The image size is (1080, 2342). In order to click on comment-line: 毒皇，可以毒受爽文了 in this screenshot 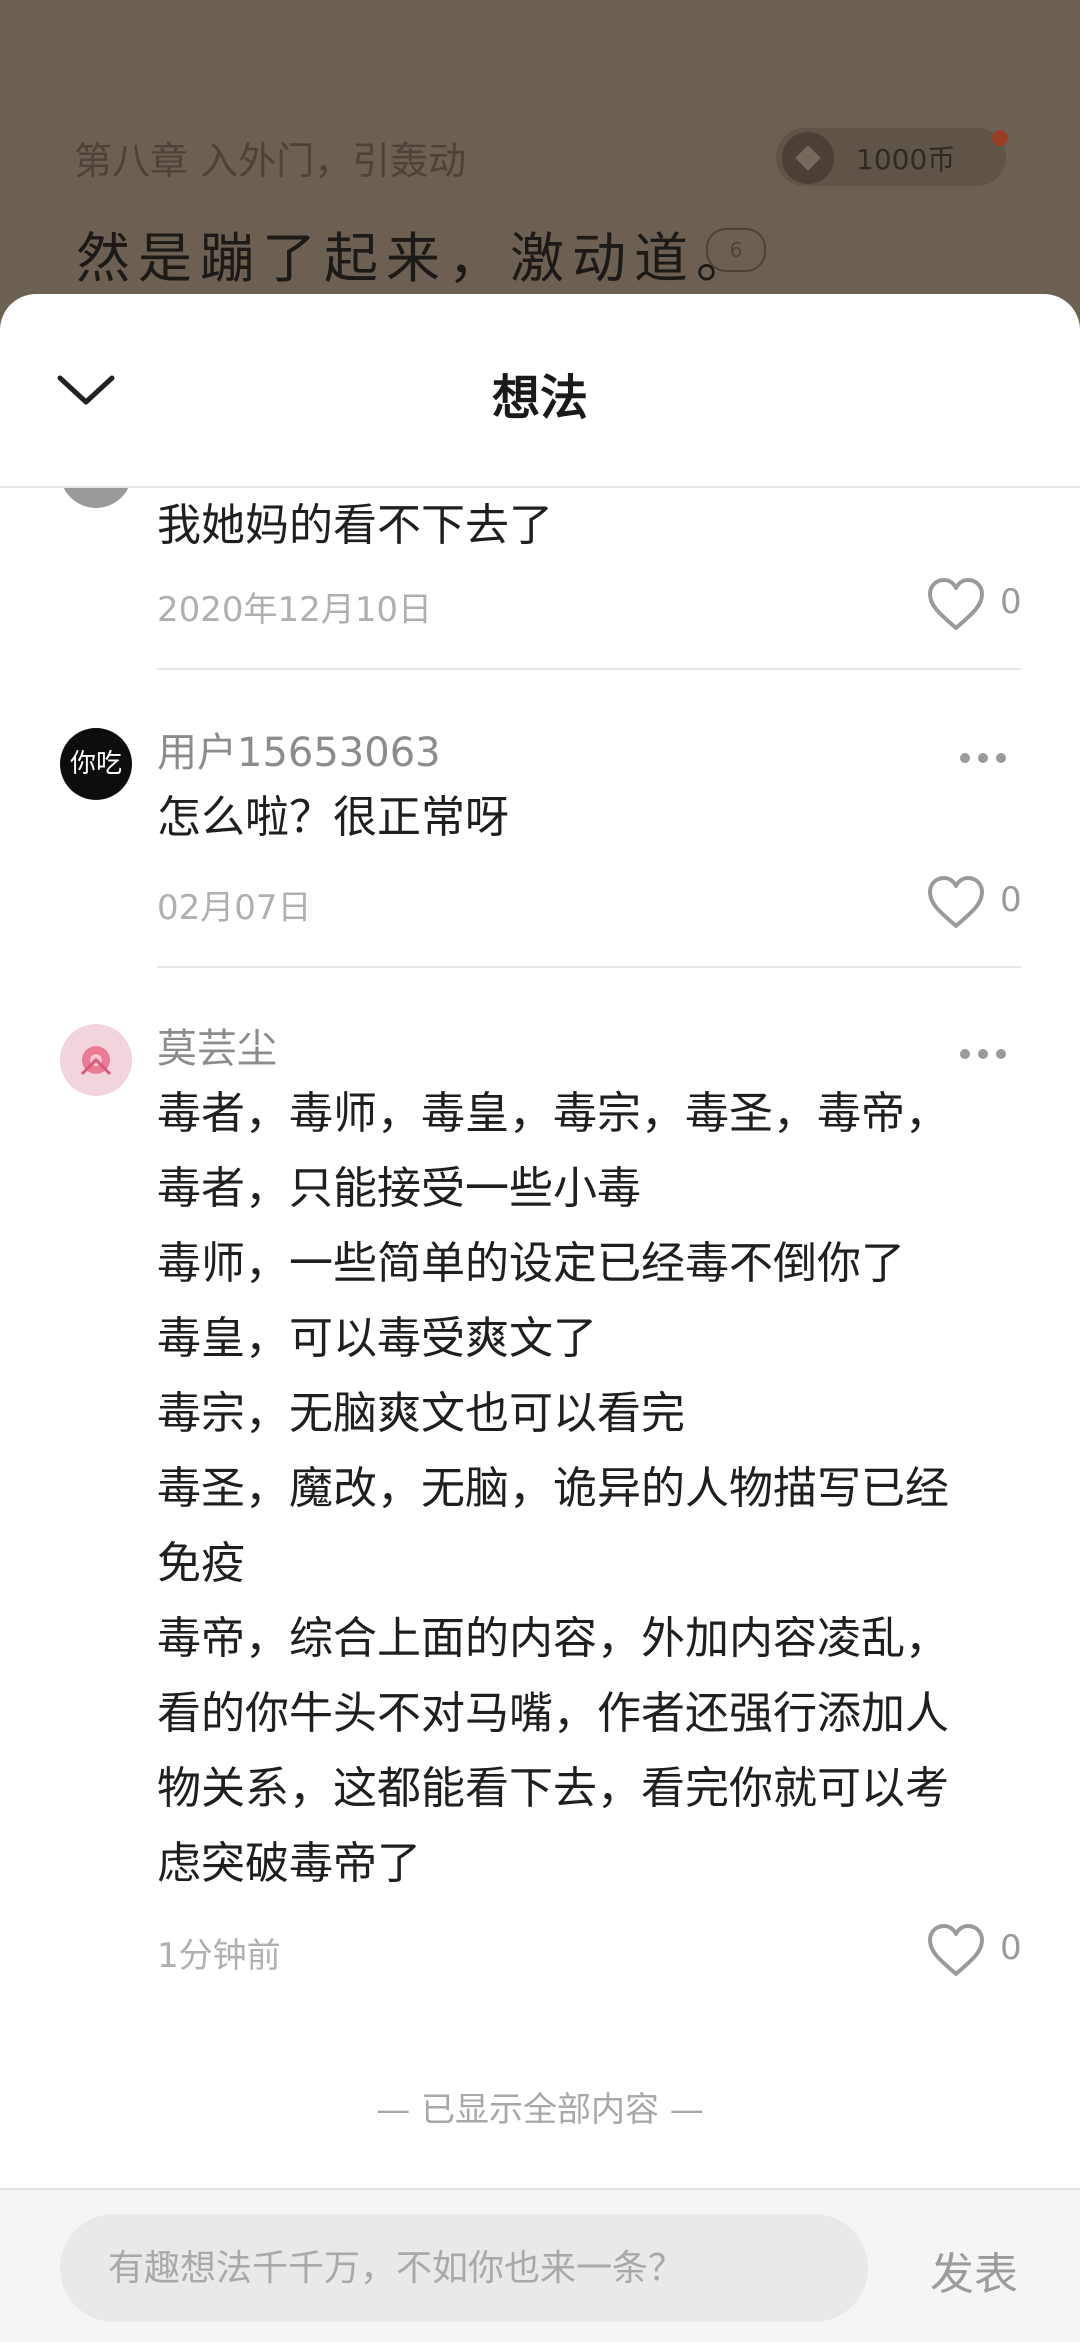, I will do `click(377, 1338)`.